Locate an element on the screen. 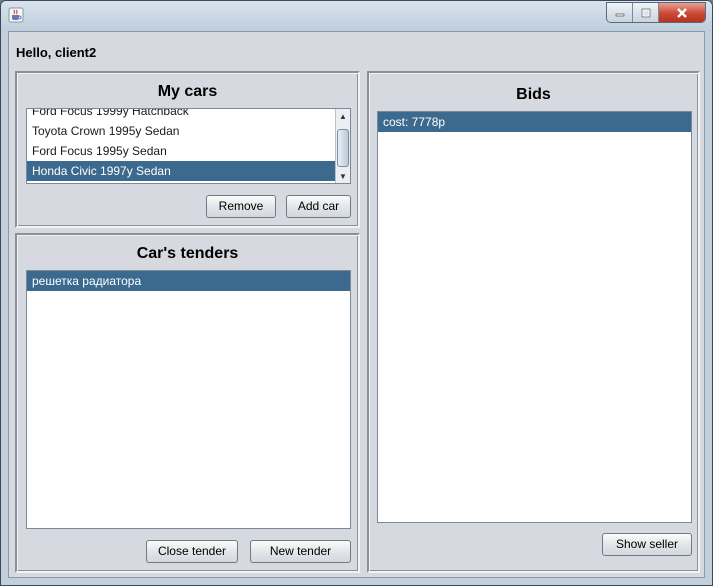 Image resolution: width=713 pixels, height=586 pixels. window-controls is located at coordinates (656, 12).